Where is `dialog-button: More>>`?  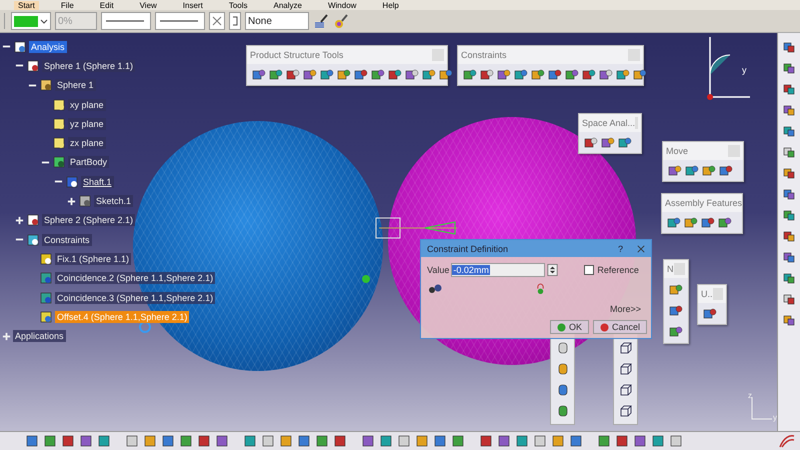 dialog-button: More>> is located at coordinates (537, 309).